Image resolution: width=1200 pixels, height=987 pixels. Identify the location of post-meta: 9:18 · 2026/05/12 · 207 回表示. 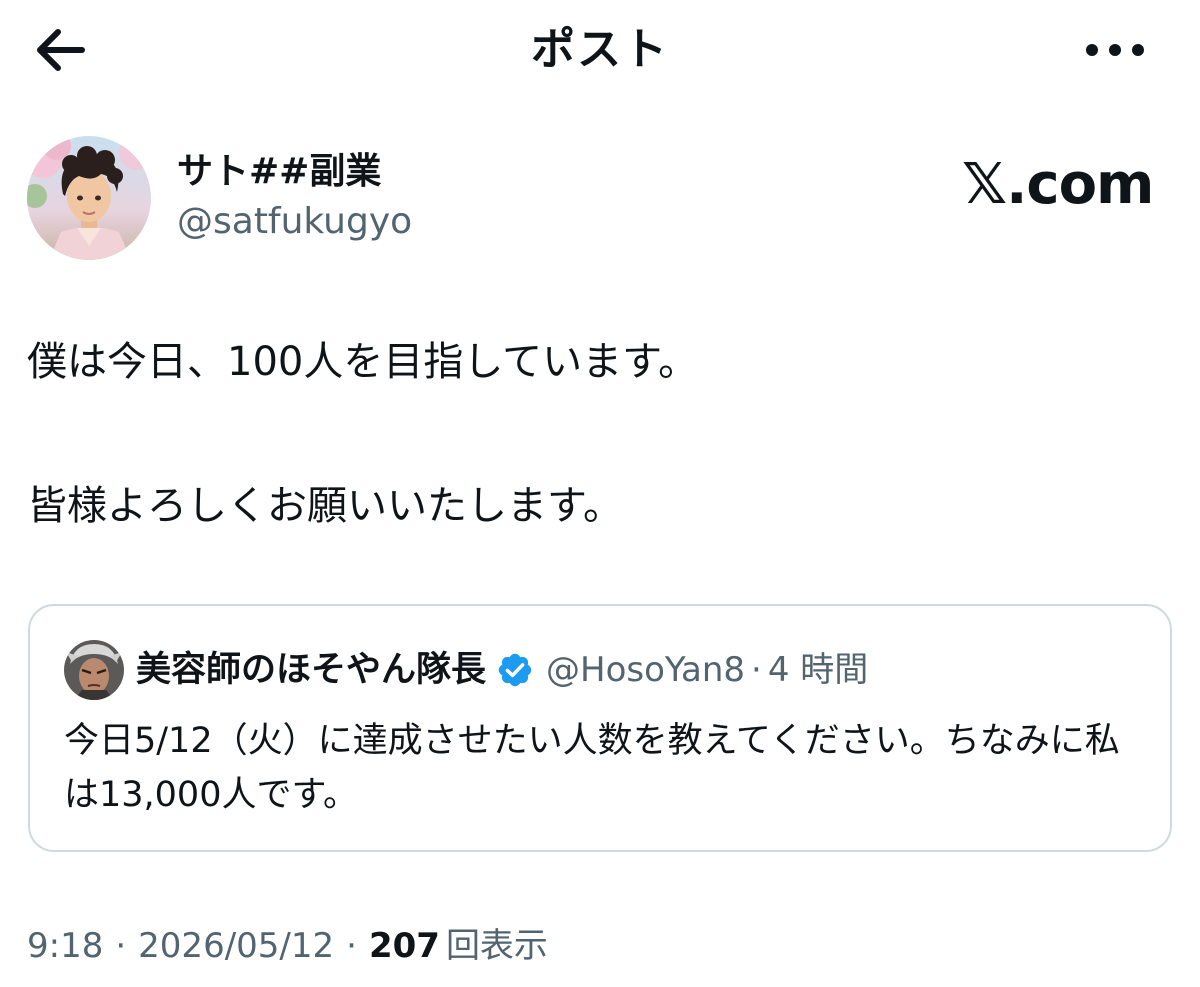
(287, 946).